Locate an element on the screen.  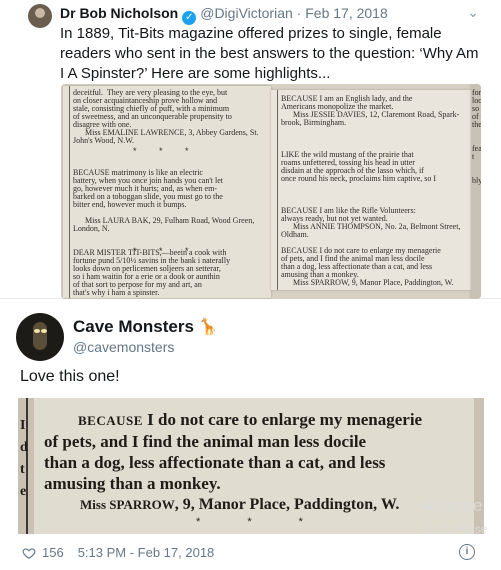
clipping-line: Oldham. is located at coordinates (295, 234).